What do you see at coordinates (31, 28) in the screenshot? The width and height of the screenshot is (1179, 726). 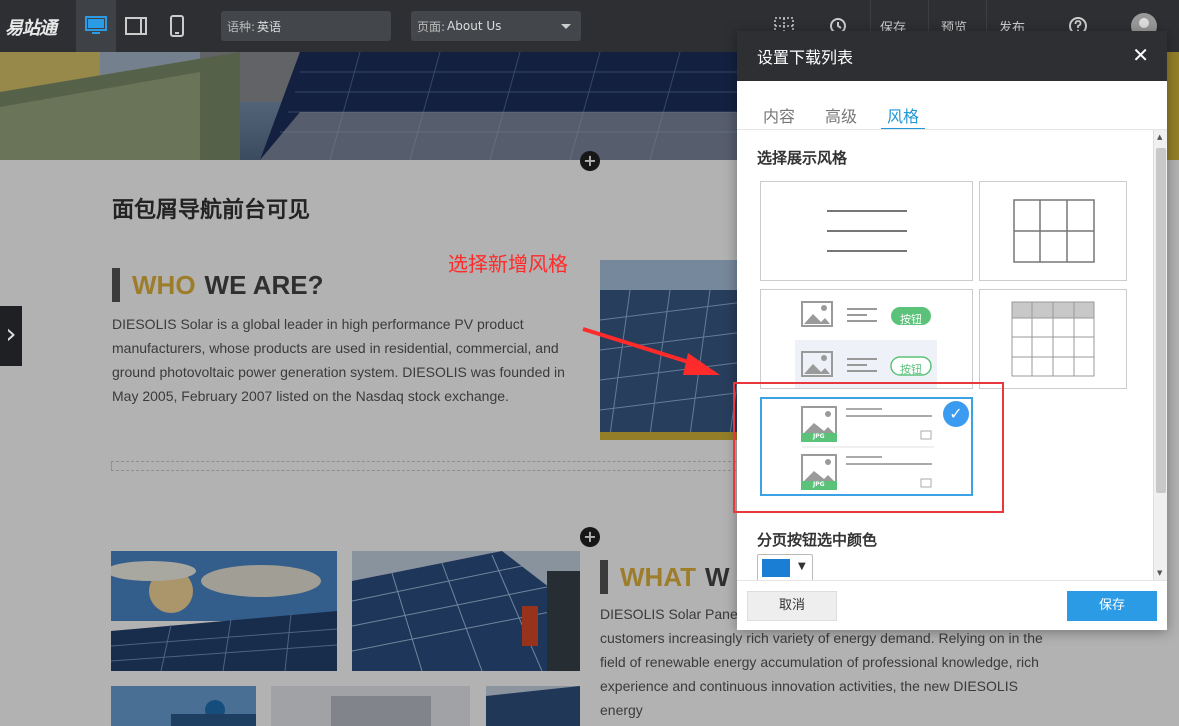 I see `logo: 易站通` at bounding box center [31, 28].